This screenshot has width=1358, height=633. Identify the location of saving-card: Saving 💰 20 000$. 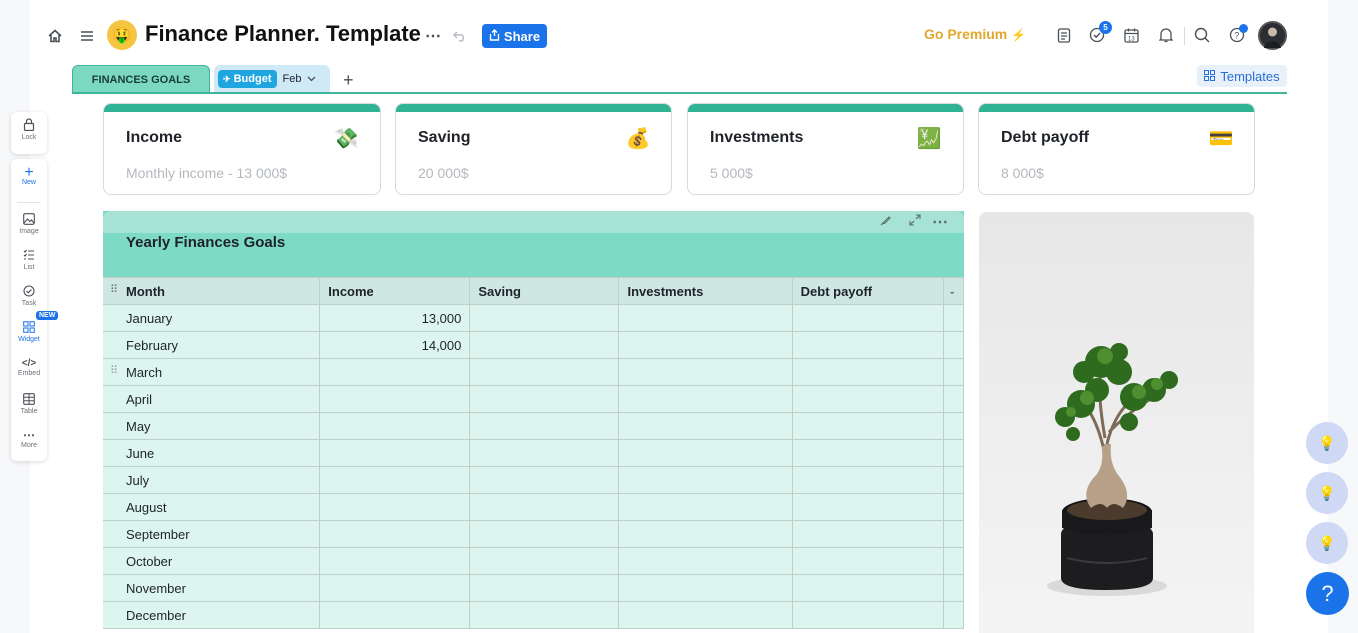
(533, 149).